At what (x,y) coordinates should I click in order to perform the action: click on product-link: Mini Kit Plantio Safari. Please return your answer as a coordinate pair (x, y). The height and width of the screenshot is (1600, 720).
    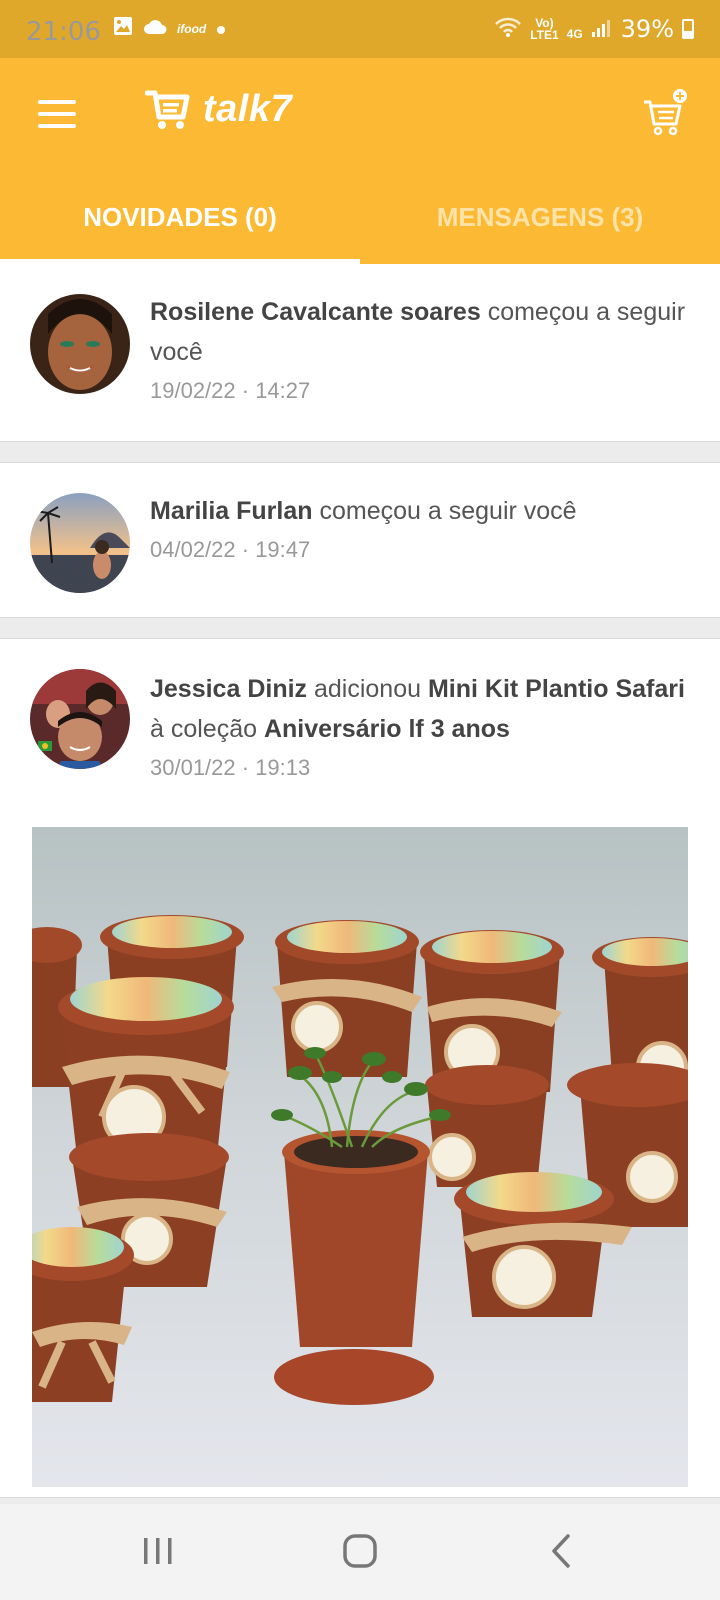
    Looking at the image, I should click on (556, 689).